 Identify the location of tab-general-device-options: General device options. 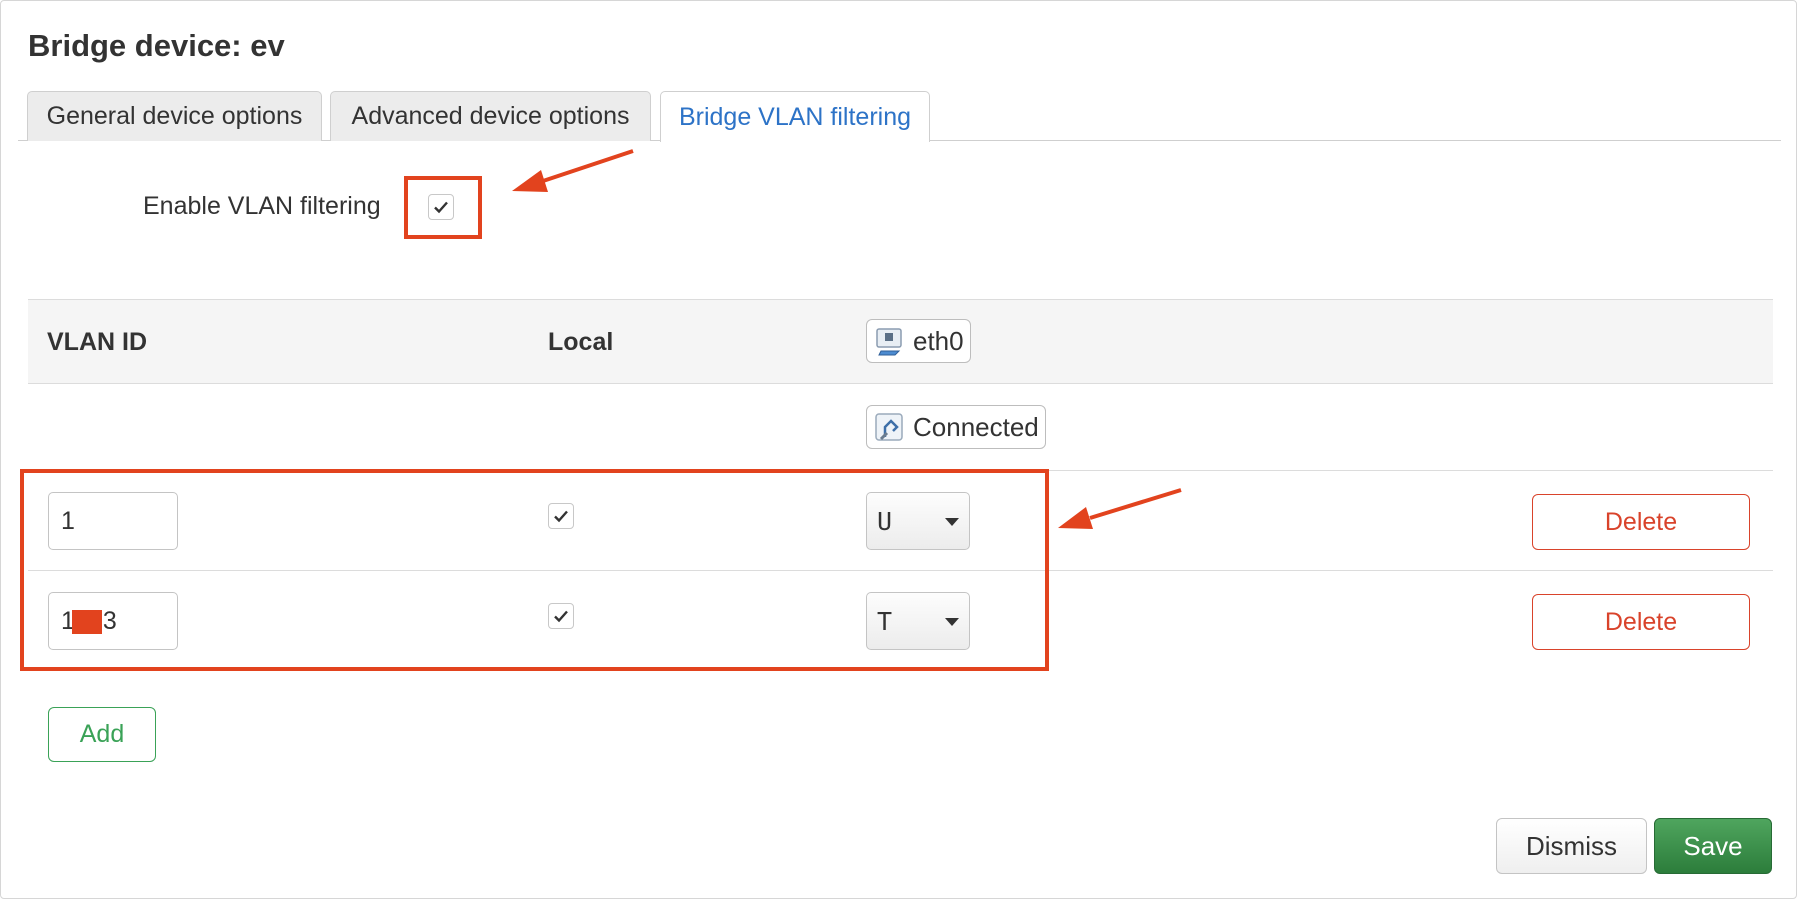
(174, 116).